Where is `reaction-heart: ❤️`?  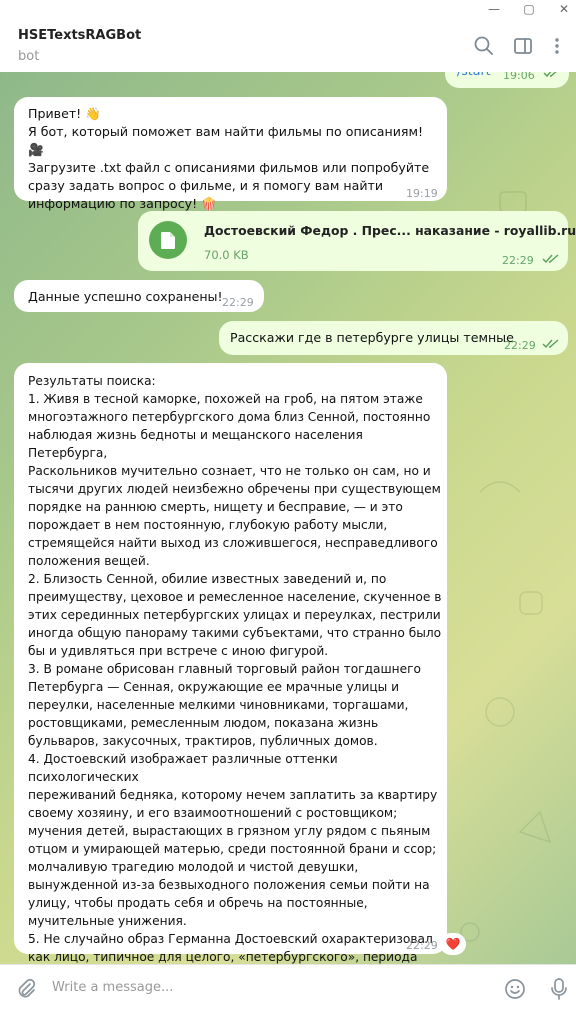
reaction-heart: ❤️ is located at coordinates (453, 944).